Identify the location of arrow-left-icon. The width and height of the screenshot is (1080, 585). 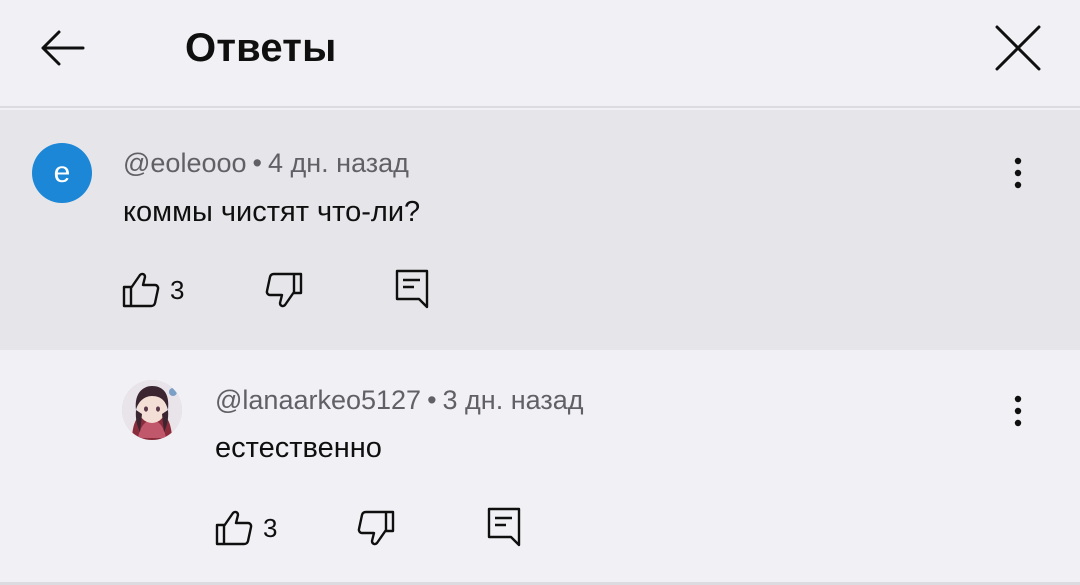
(63, 48).